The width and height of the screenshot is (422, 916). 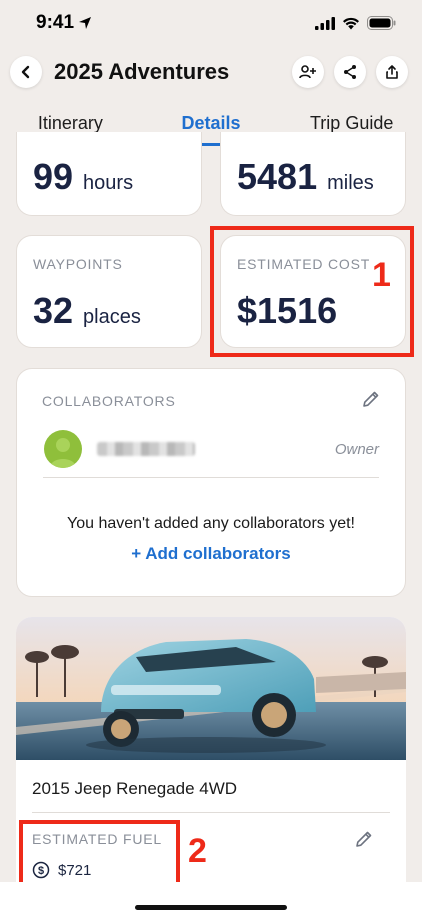 What do you see at coordinates (211, 899) in the screenshot?
I see `bottom-safe-area` at bounding box center [211, 899].